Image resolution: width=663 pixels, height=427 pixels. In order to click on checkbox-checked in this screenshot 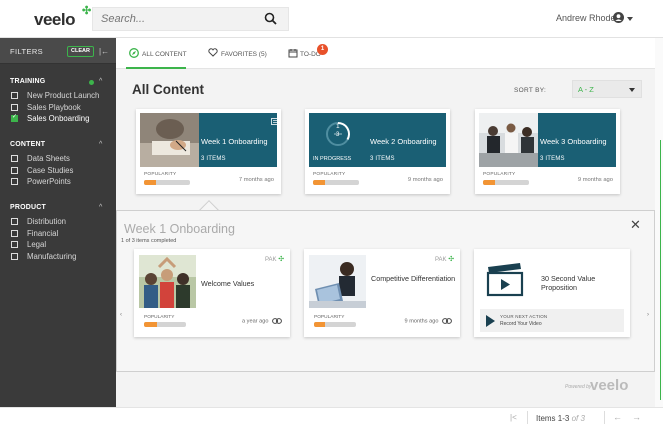, I will do `click(14, 117)`.